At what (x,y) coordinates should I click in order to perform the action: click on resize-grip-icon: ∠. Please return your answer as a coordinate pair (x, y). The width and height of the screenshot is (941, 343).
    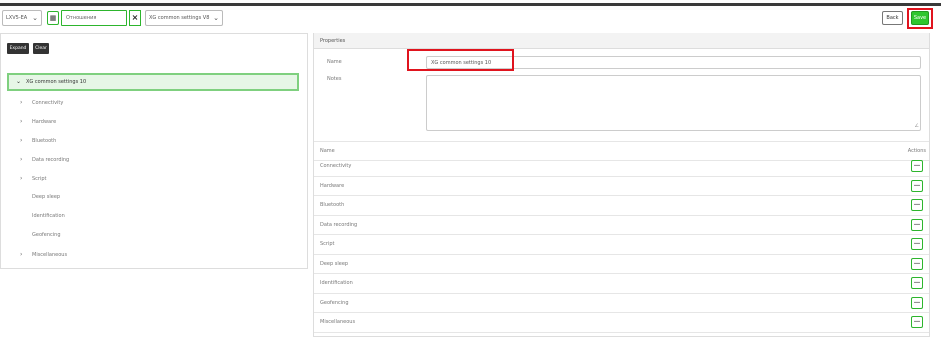
    Looking at the image, I should click on (916, 126).